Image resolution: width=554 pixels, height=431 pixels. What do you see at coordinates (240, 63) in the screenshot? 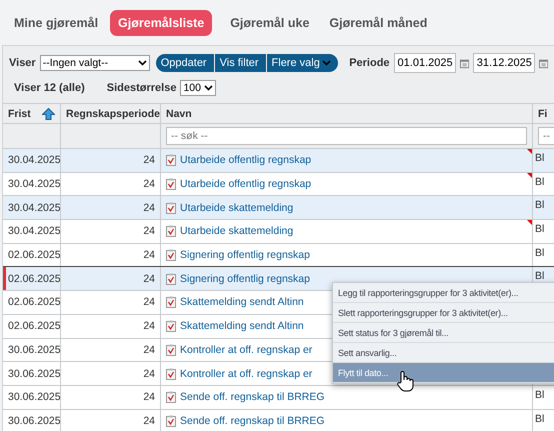
I see `toolbar-button: Vis filter` at bounding box center [240, 63].